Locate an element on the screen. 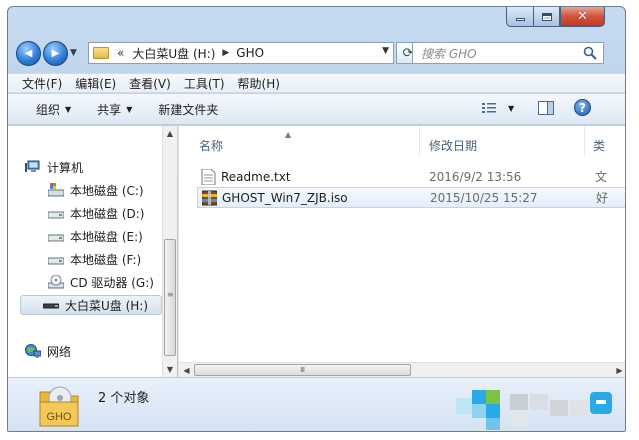  minimize-icon is located at coordinates (520, 19).